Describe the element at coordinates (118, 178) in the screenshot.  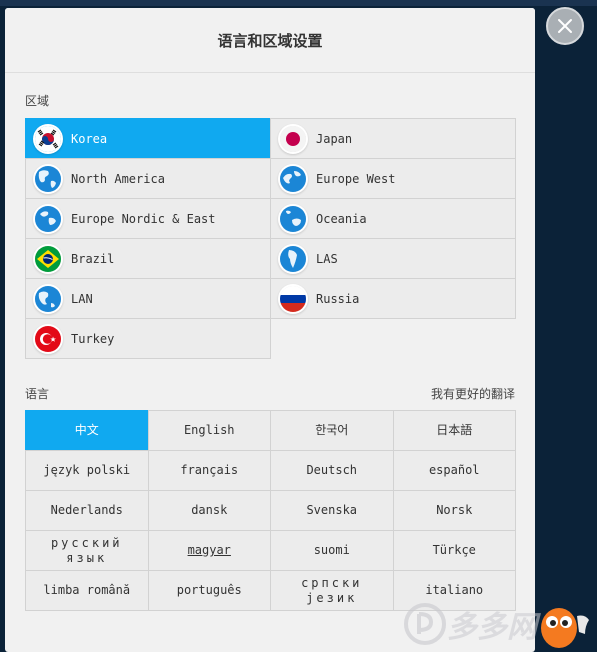
I see `region-label: North America` at that location.